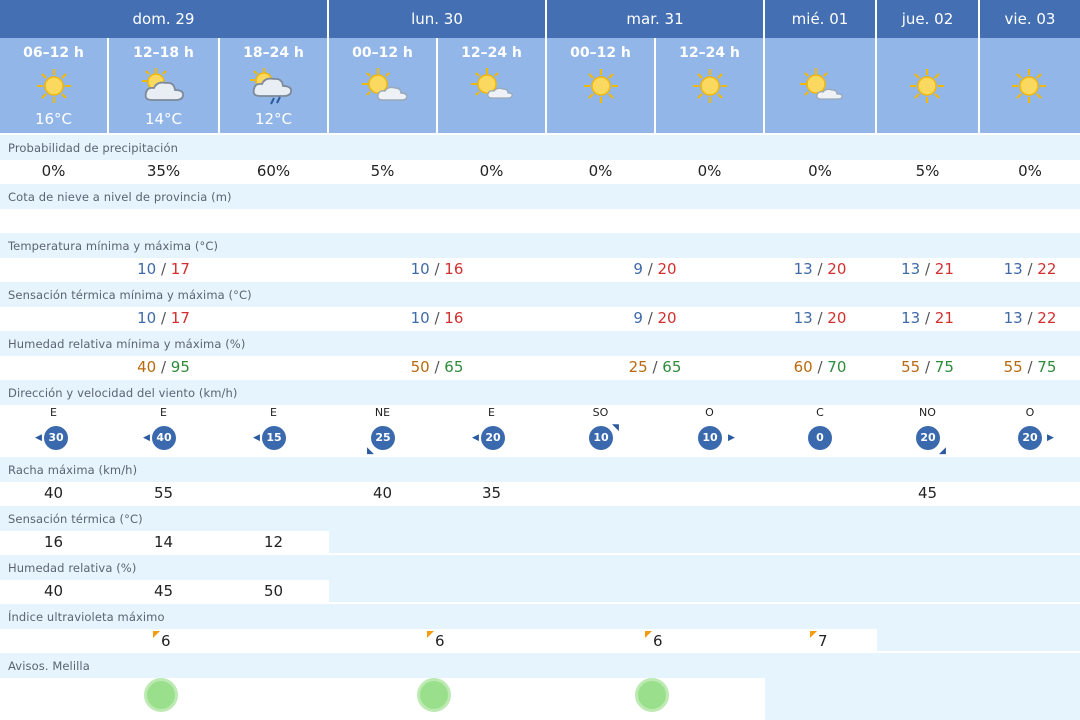  Describe the element at coordinates (180, 367) in the screenshot. I see `humidity-max: 95` at that location.